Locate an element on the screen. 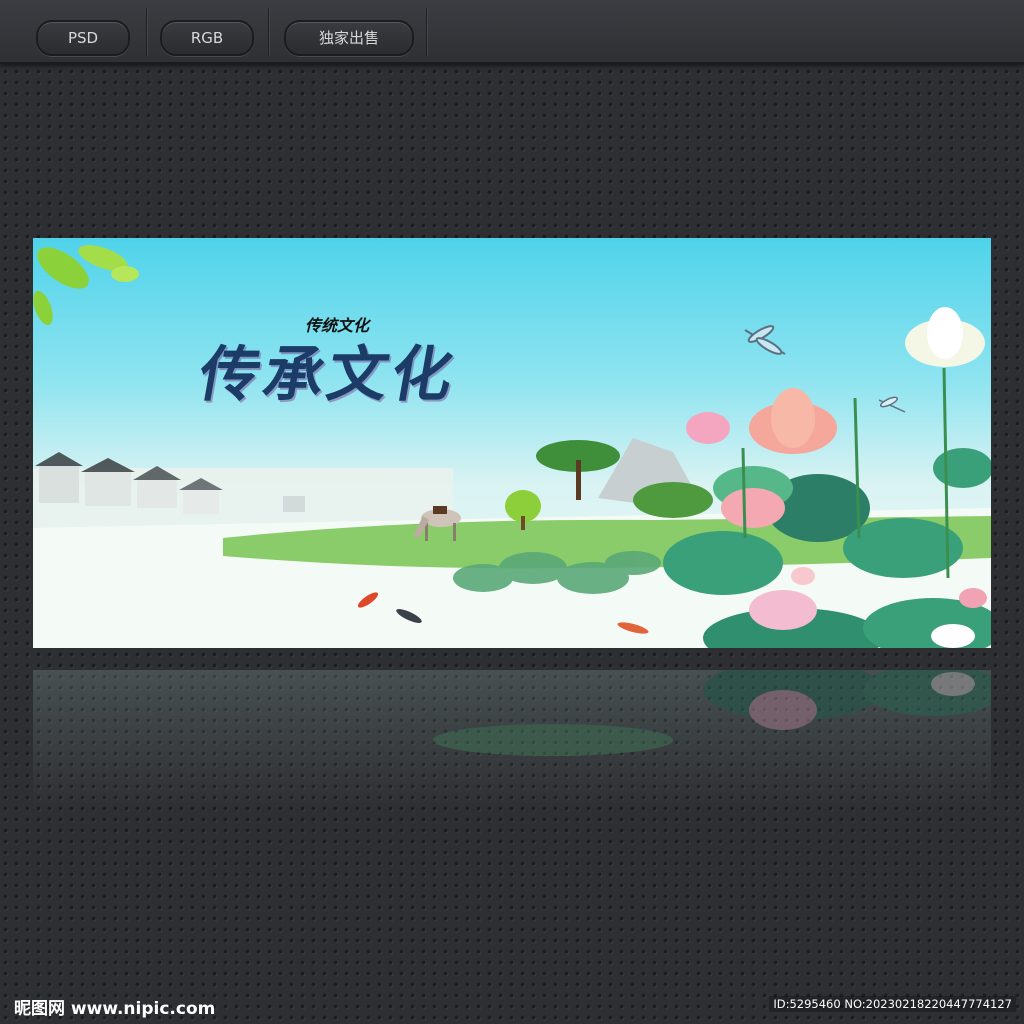 Image resolution: width=1024 pixels, height=1024 pixels. image-id-watermark: ID:5295460 NO:20230218220447774127 is located at coordinates (892, 1004).